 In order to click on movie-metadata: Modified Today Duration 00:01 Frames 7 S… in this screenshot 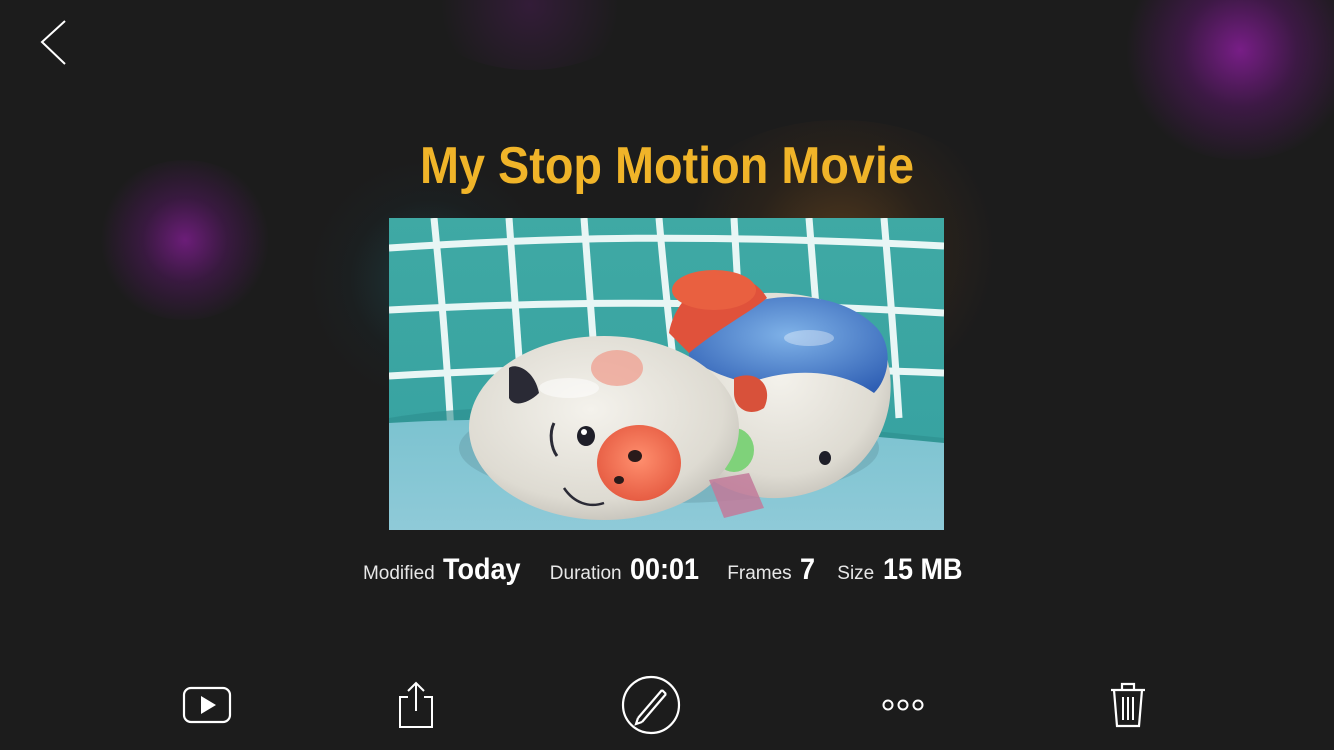, I will do `click(667, 570)`.